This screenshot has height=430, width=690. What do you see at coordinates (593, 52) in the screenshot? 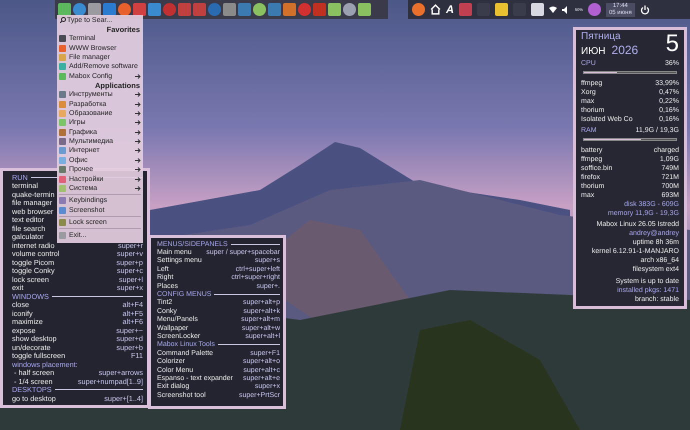
I see `month: ИЮН` at bounding box center [593, 52].